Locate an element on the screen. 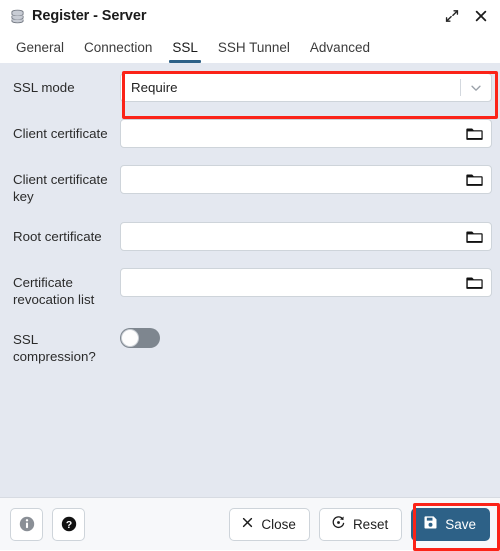 This screenshot has width=500, height=551. save-button: Save is located at coordinates (450, 524).